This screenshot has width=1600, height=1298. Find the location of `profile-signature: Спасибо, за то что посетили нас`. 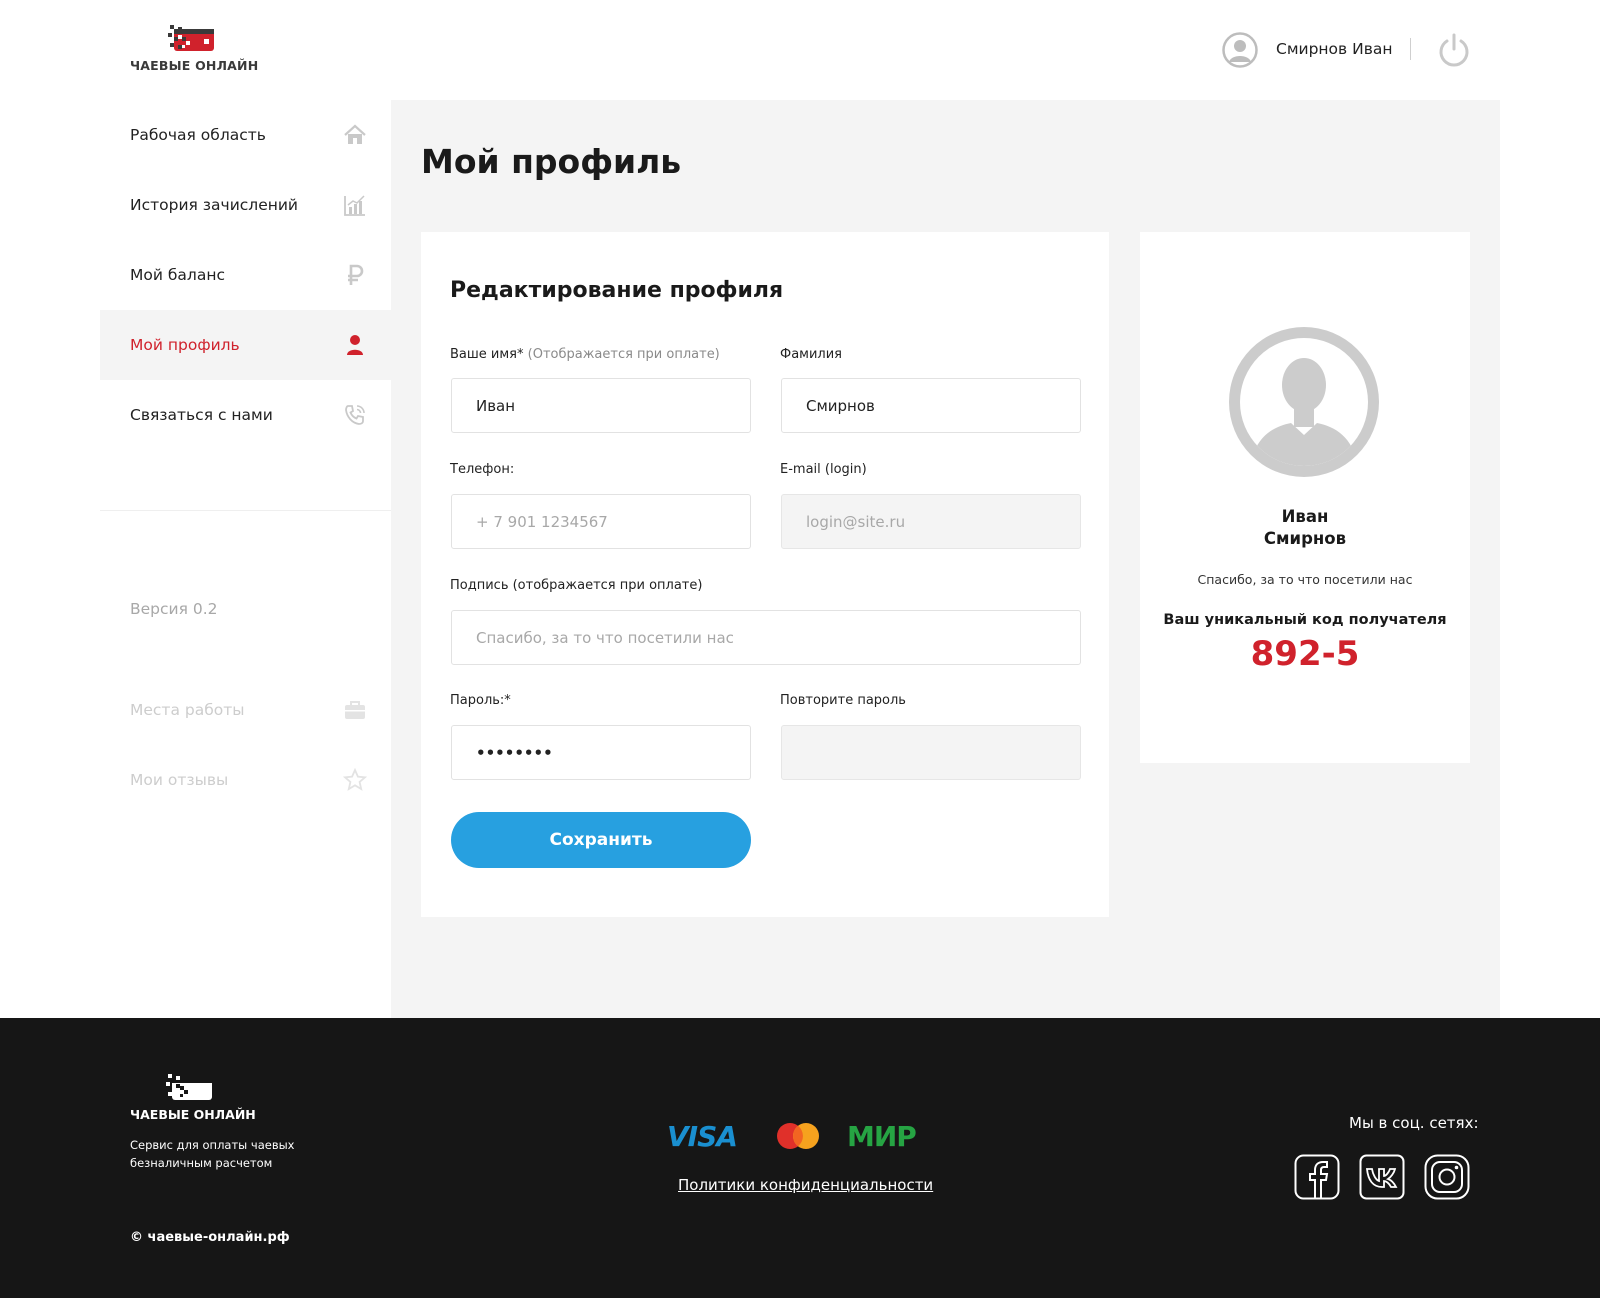

profile-signature: Спасибо, за то что посетили нас is located at coordinates (1305, 579).